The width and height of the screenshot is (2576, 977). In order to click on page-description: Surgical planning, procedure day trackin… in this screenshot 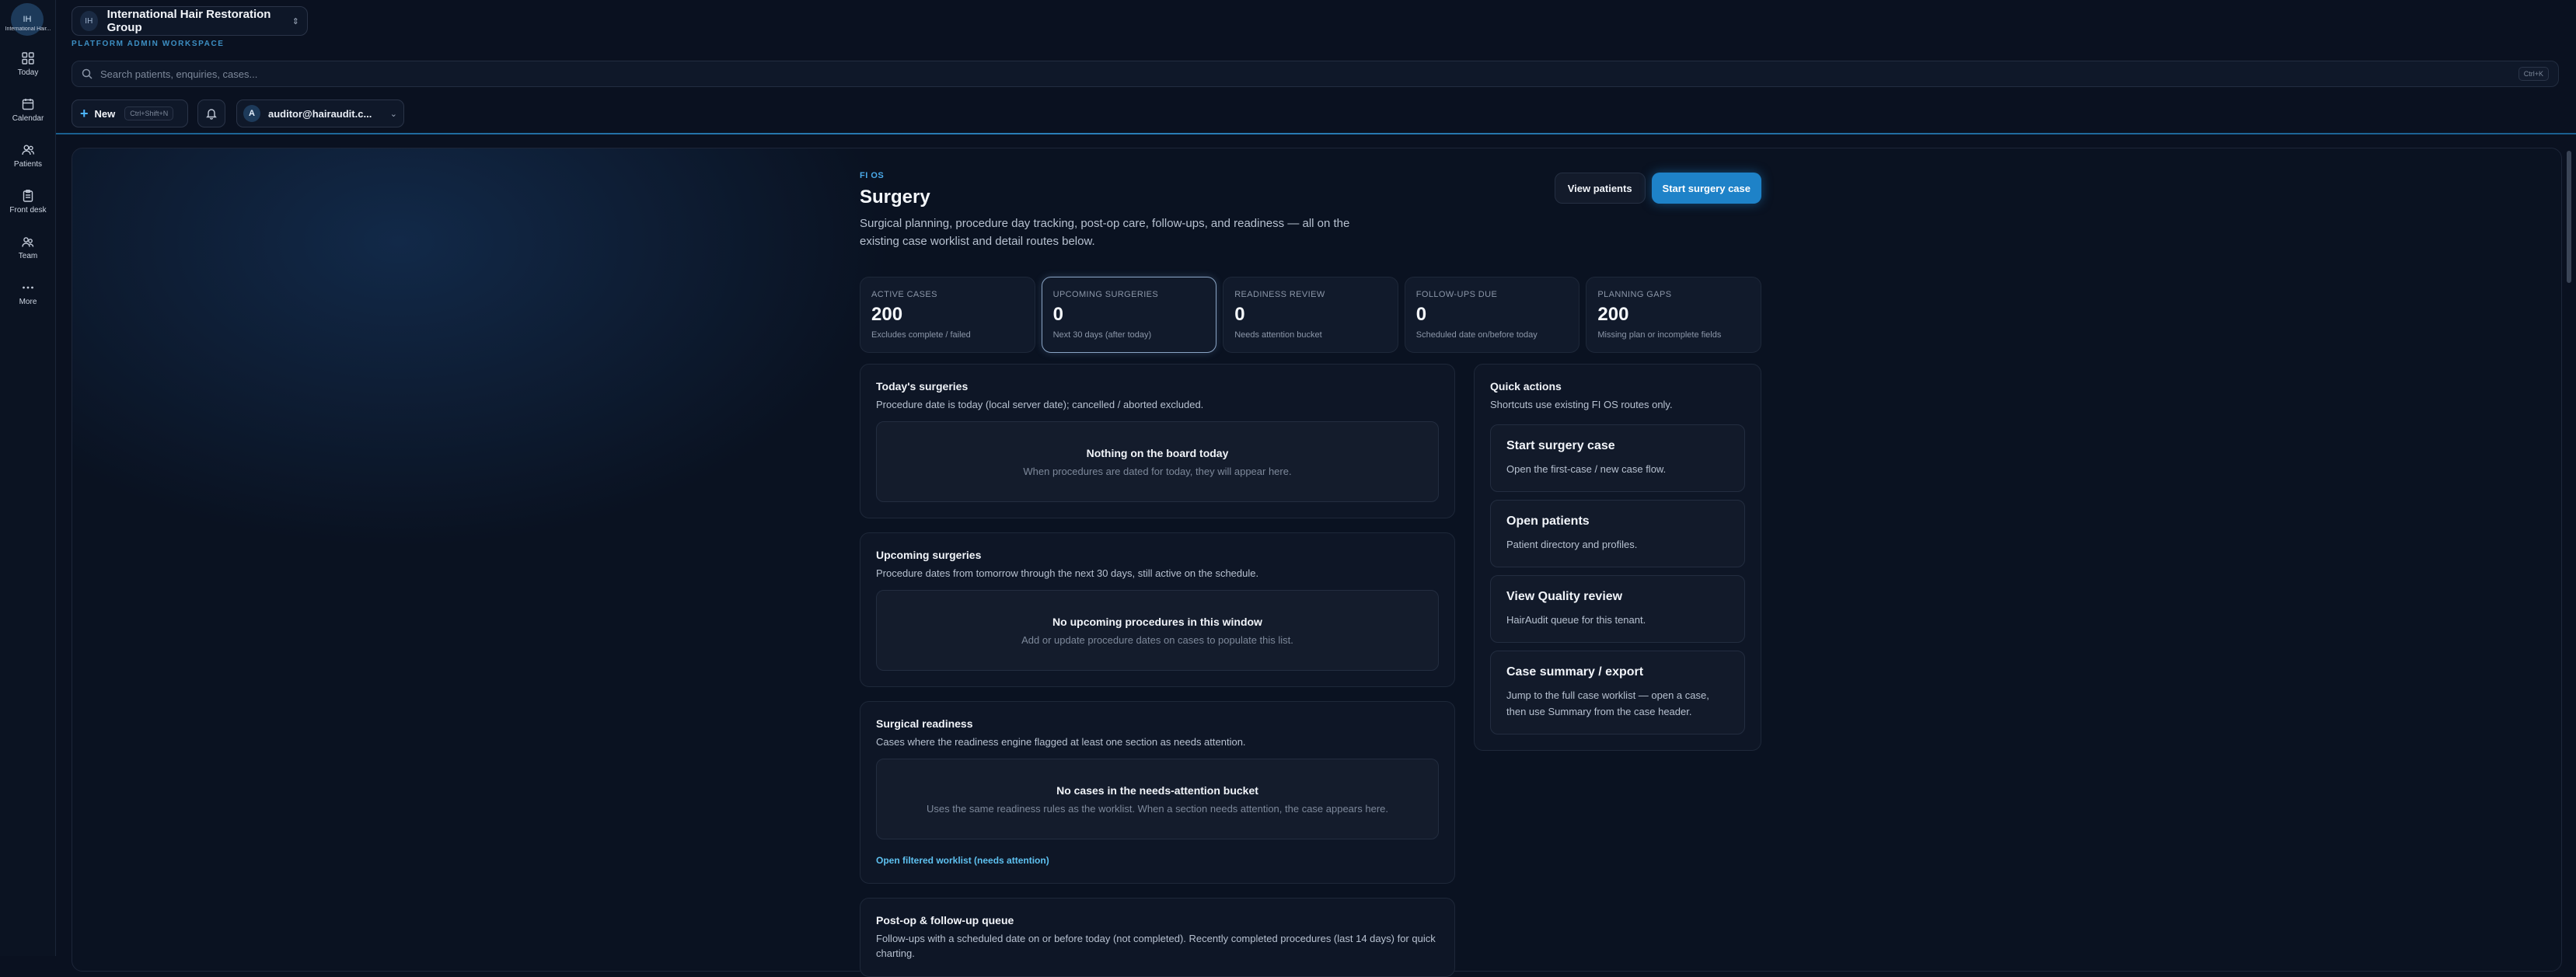, I will do `click(1105, 232)`.